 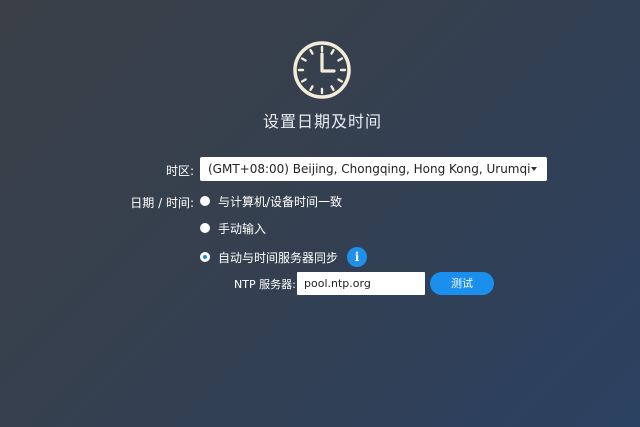 I want to click on radio-option-manual: 手动输入, so click(x=233, y=228).